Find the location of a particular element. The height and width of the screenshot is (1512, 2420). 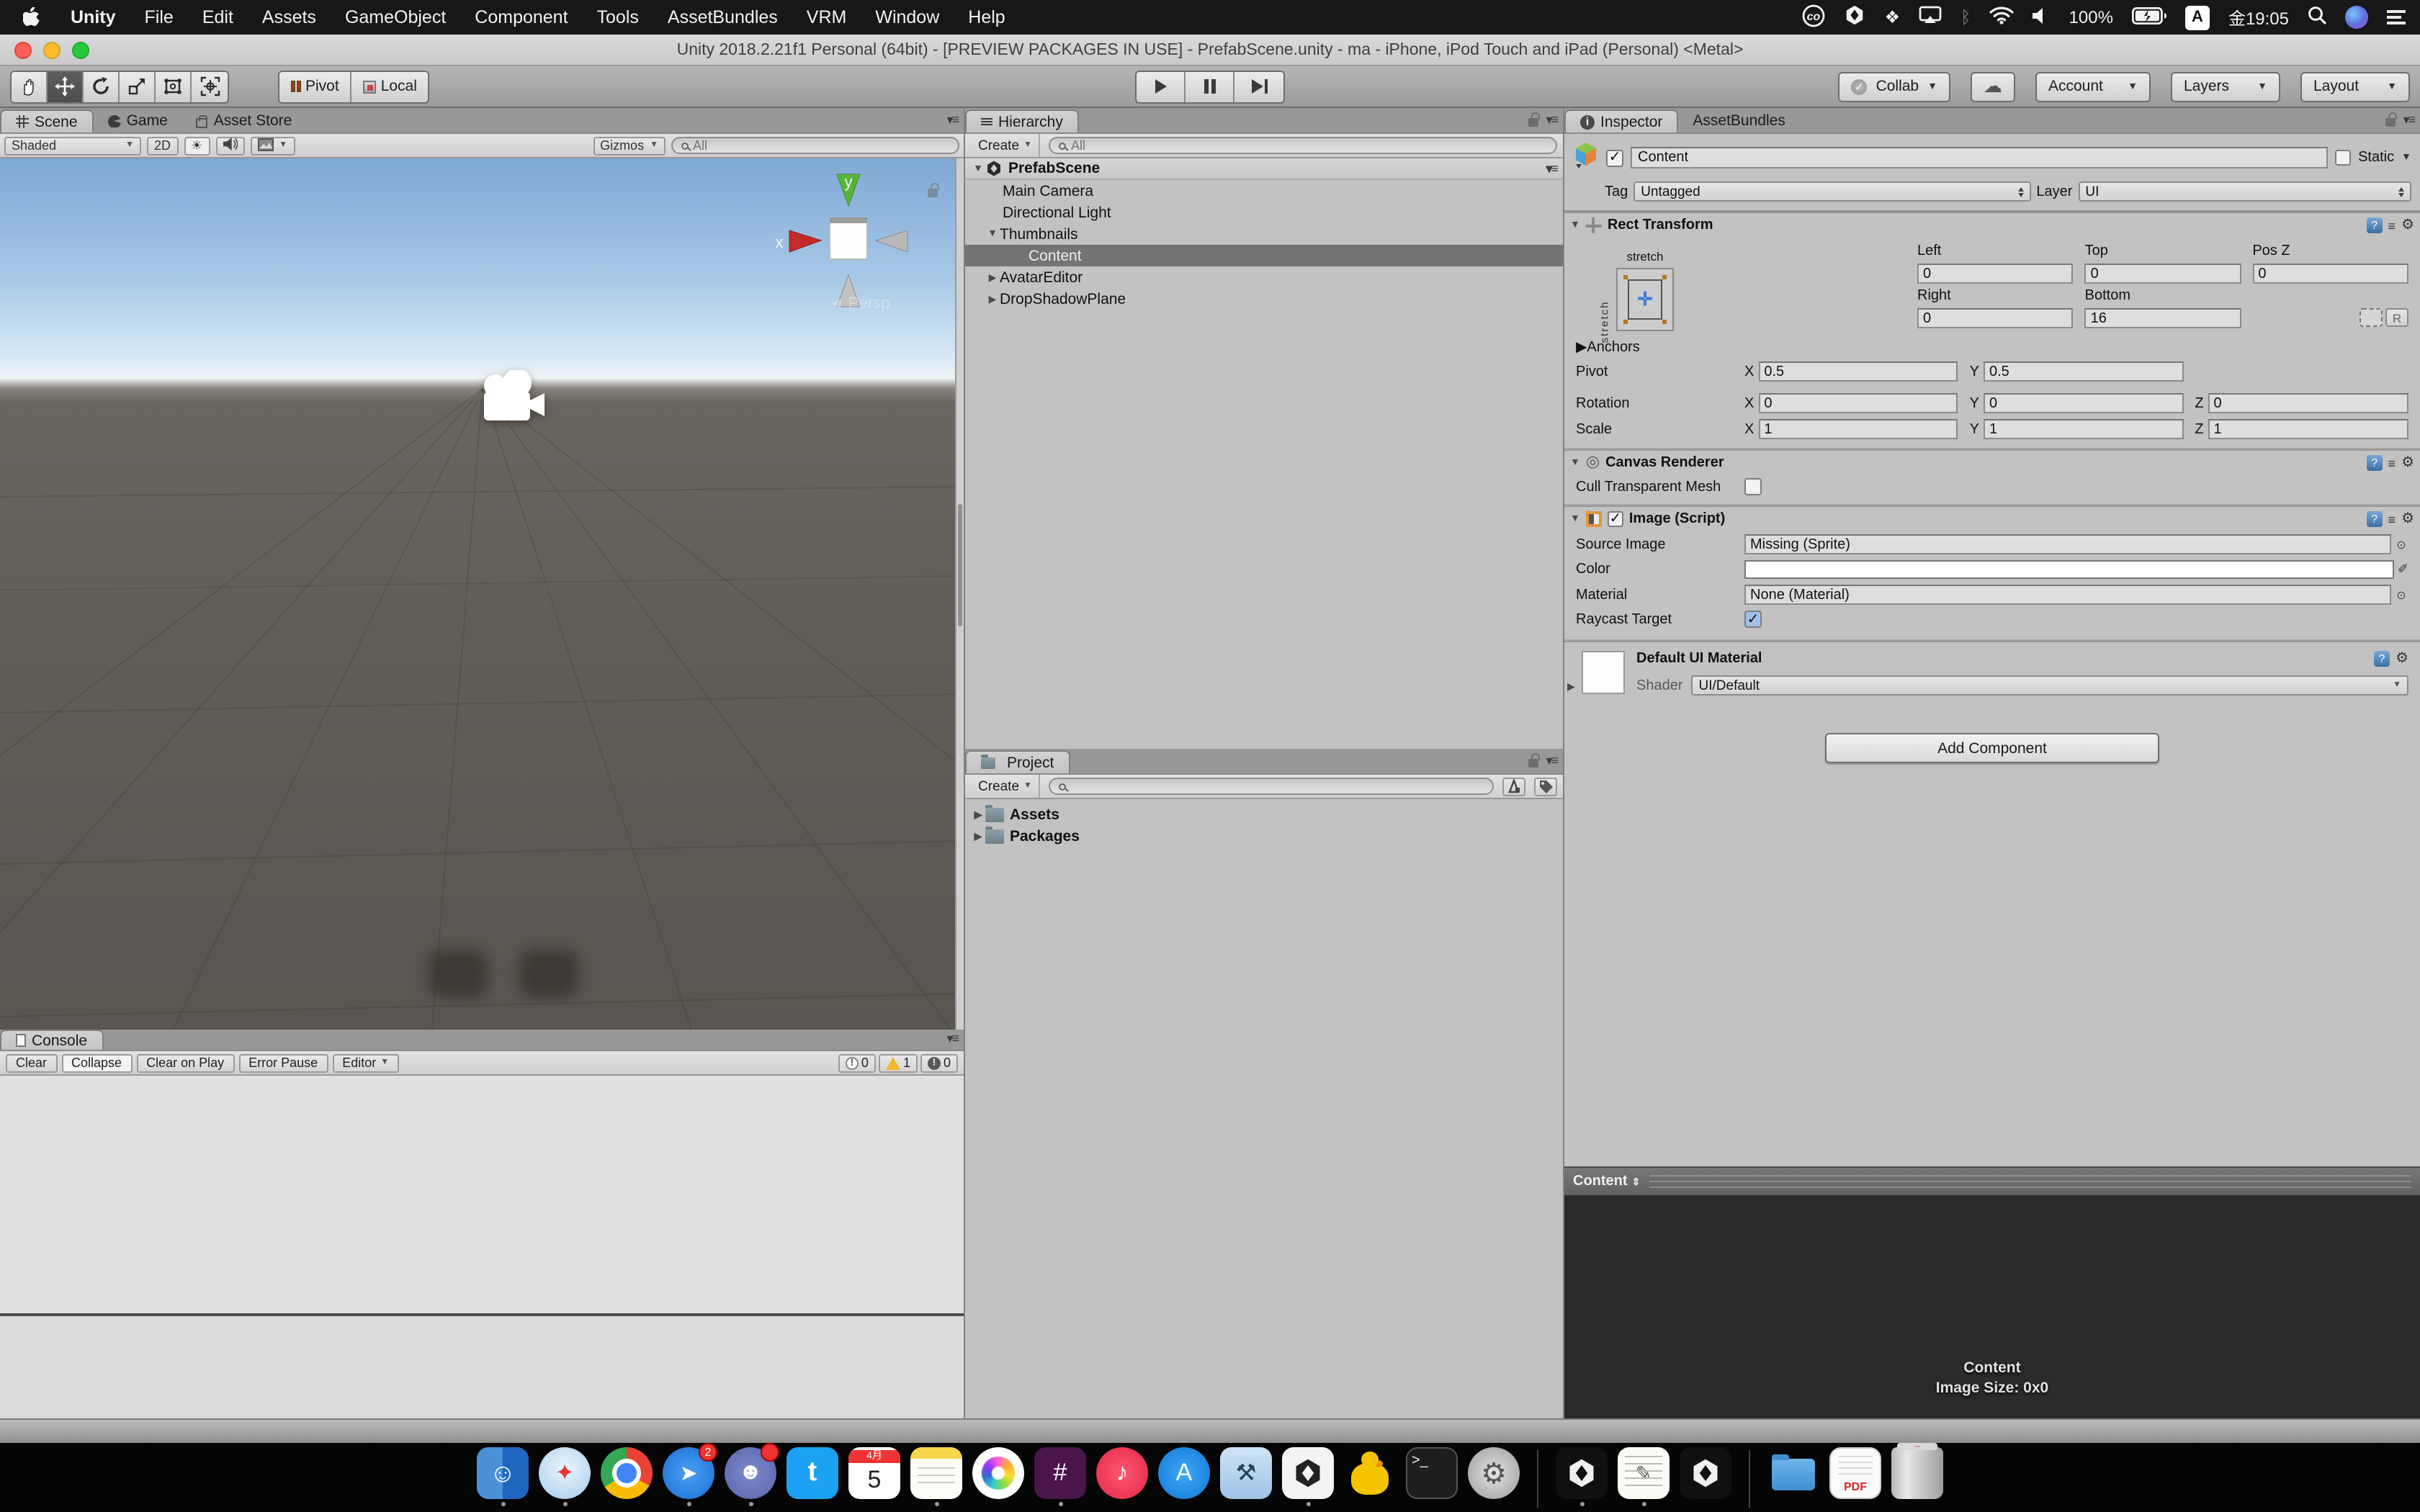

console-log-list is located at coordinates (482, 1194).